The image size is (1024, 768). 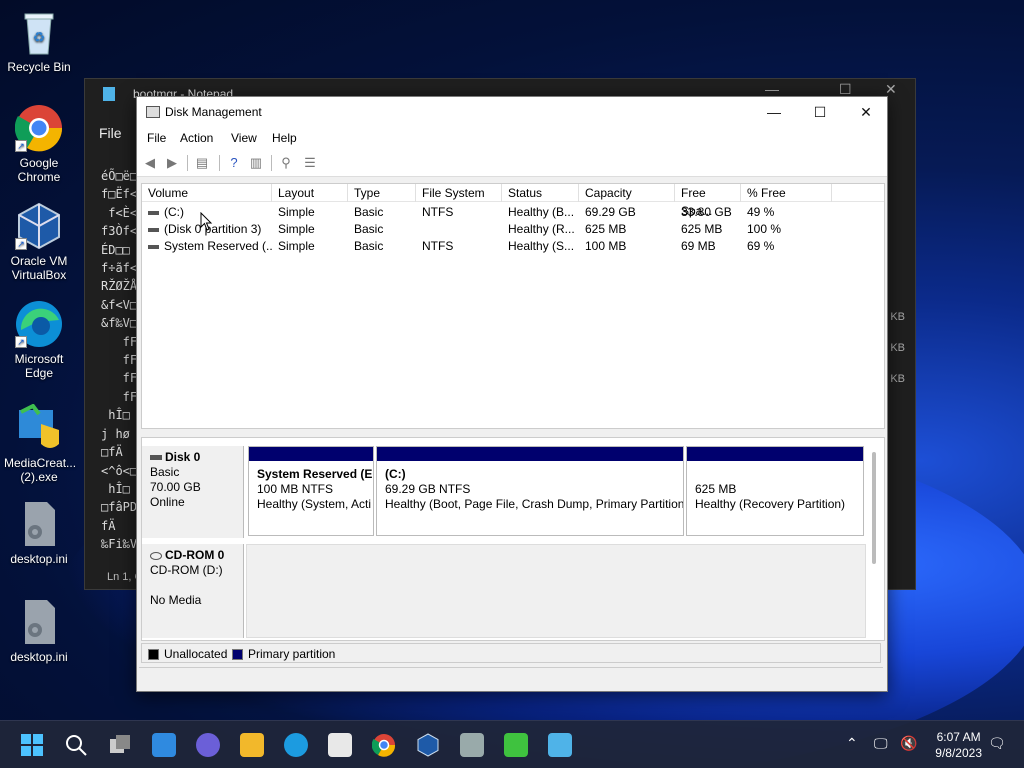 I want to click on partition-title: System Reserved (E, so click(x=315, y=474).